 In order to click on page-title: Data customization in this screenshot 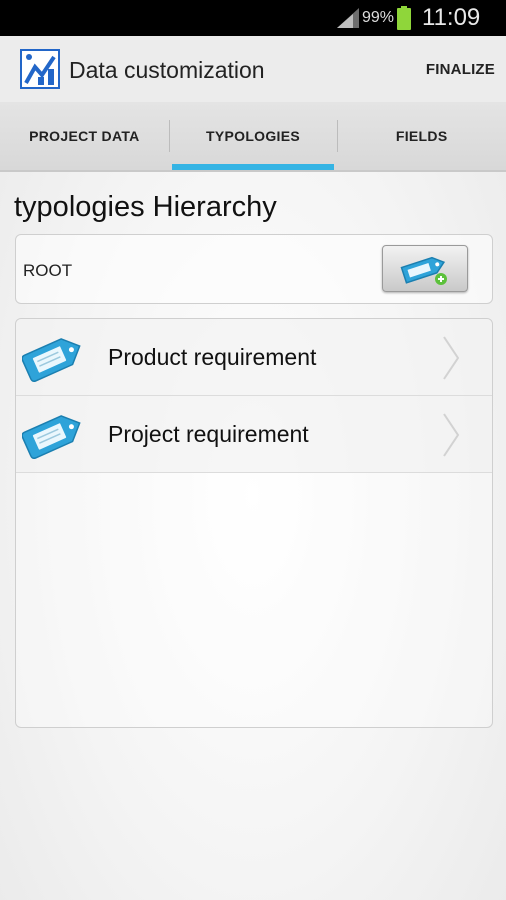, I will do `click(167, 70)`.